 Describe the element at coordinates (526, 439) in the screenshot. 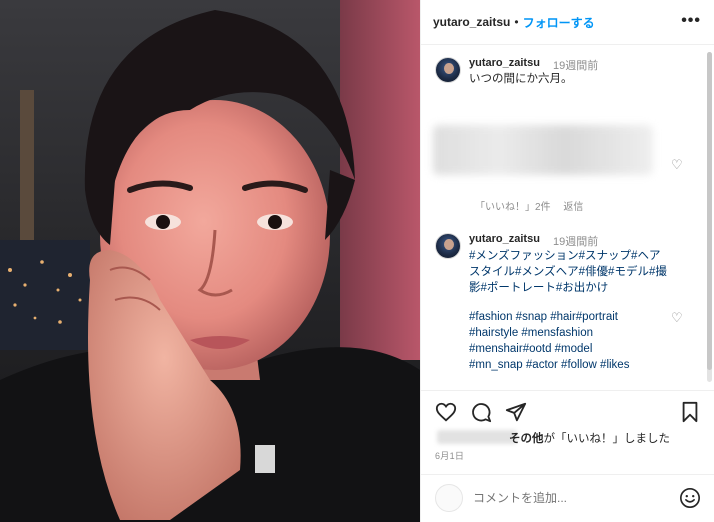

I see `likes-others: その他` at that location.